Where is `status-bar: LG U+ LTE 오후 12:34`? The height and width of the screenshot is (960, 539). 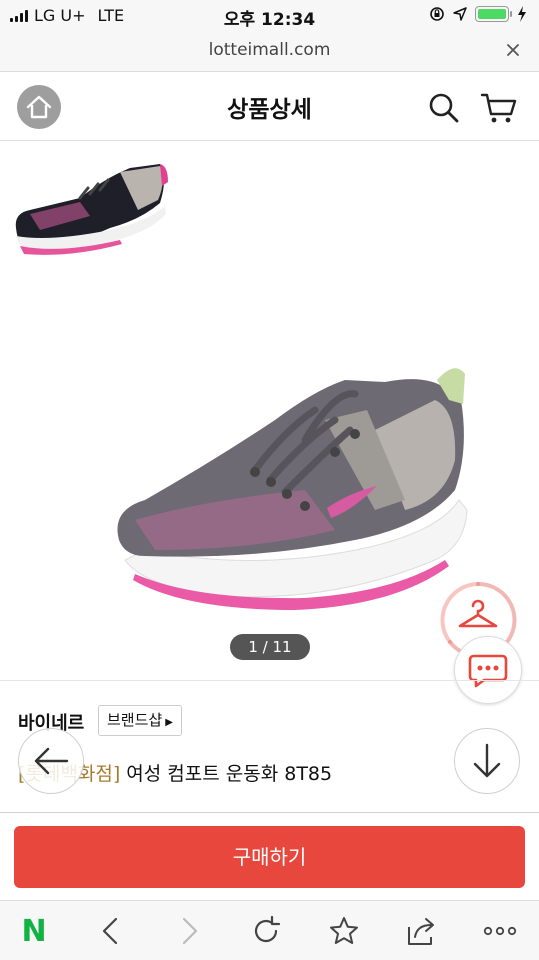 status-bar: LG U+ LTE 오후 12:34 is located at coordinates (269, 16).